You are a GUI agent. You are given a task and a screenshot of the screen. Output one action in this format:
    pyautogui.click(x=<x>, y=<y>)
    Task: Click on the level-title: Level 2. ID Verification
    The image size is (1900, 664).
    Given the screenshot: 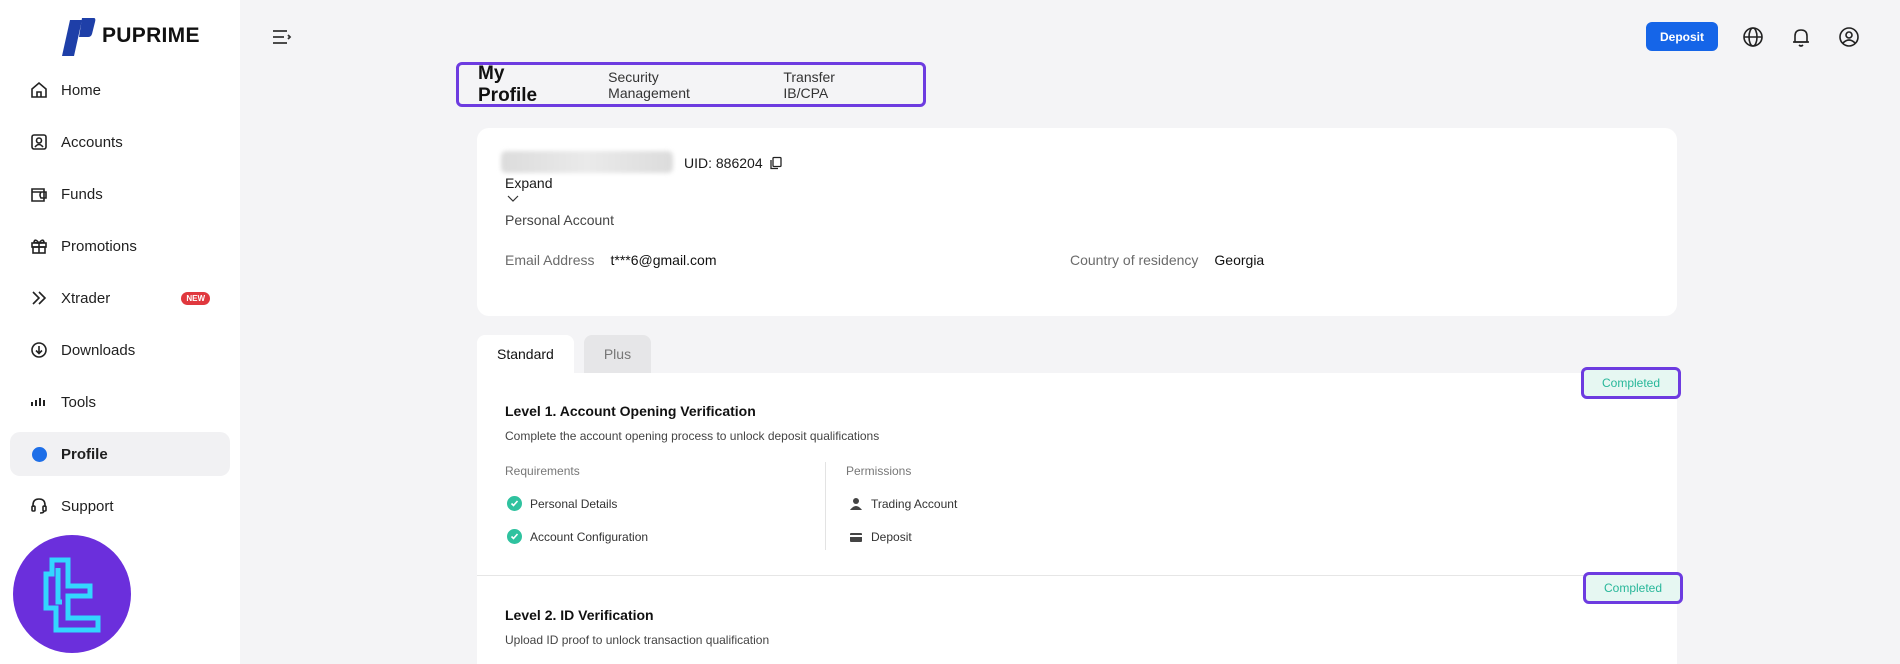 What is the action you would take?
    pyautogui.click(x=579, y=615)
    